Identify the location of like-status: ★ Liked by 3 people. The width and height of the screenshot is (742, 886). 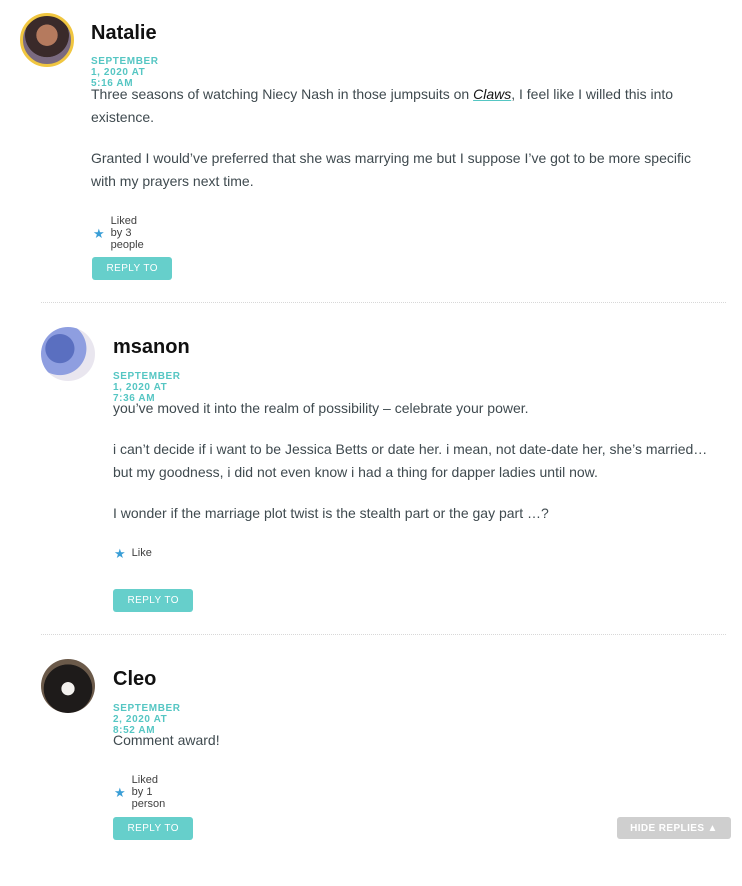
(118, 233).